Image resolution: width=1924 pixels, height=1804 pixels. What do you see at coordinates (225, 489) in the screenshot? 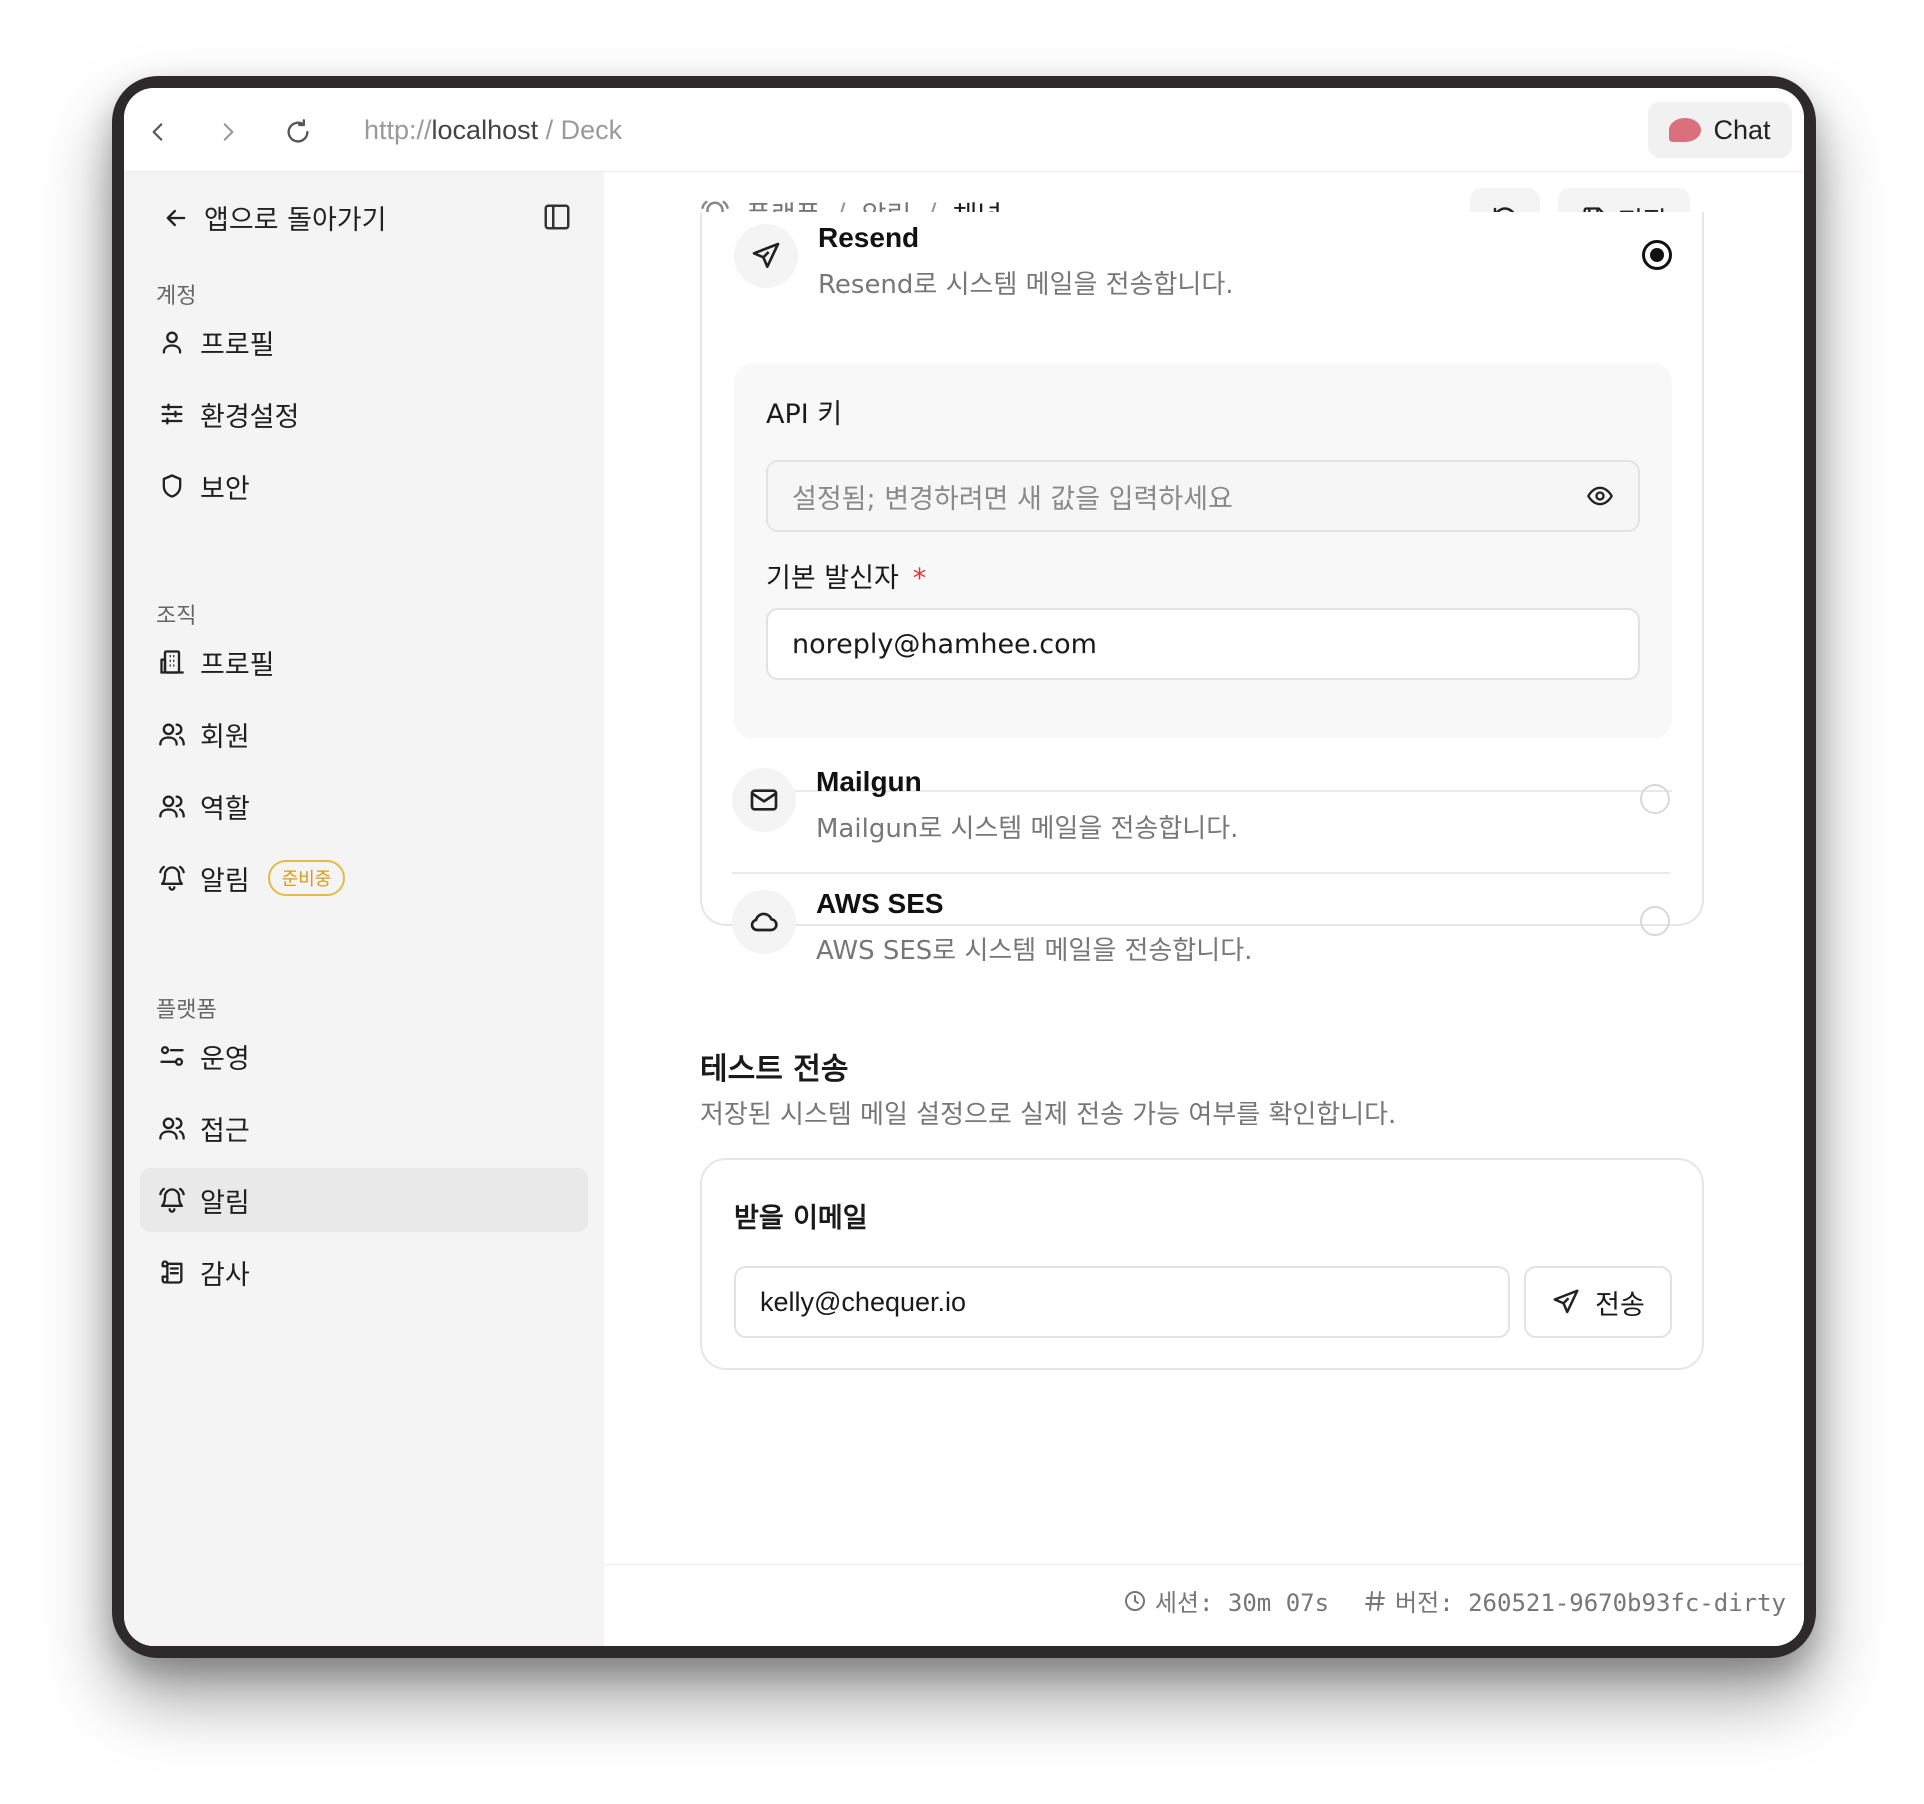
I see `sidebar-item-label: 보안` at bounding box center [225, 489].